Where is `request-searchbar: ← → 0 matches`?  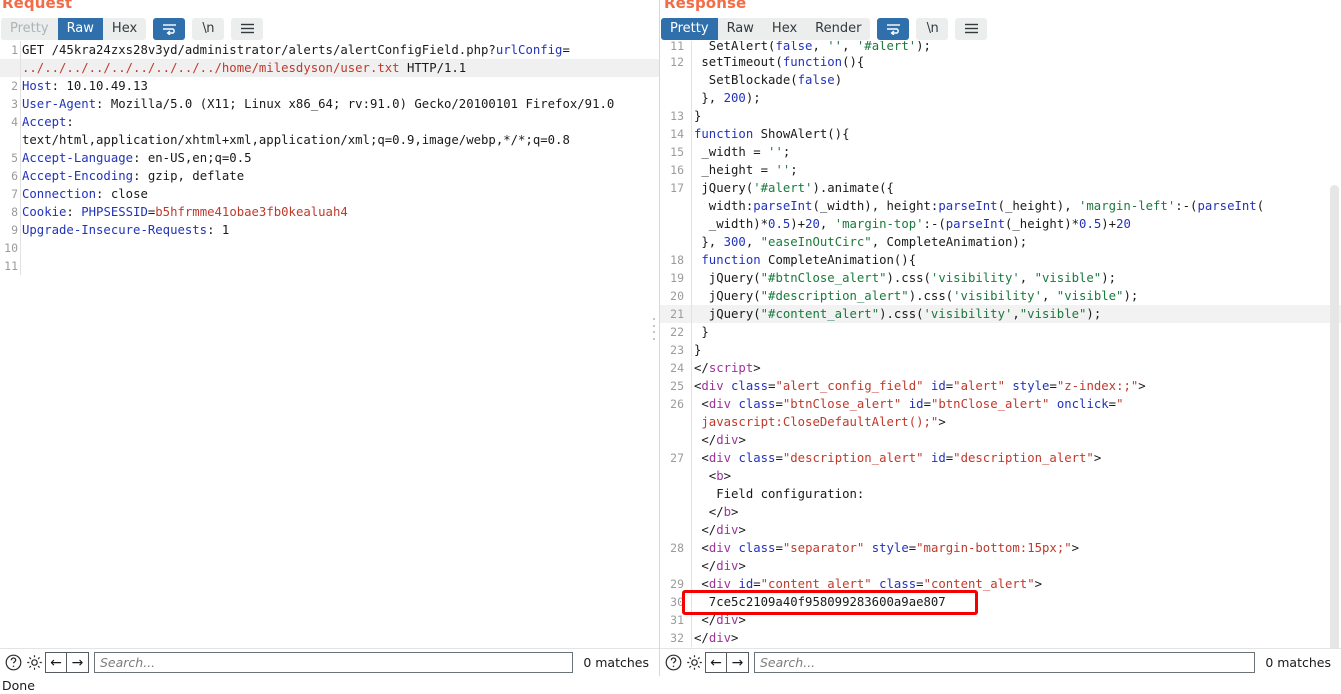
request-searchbar: ← → 0 matches is located at coordinates (329, 662).